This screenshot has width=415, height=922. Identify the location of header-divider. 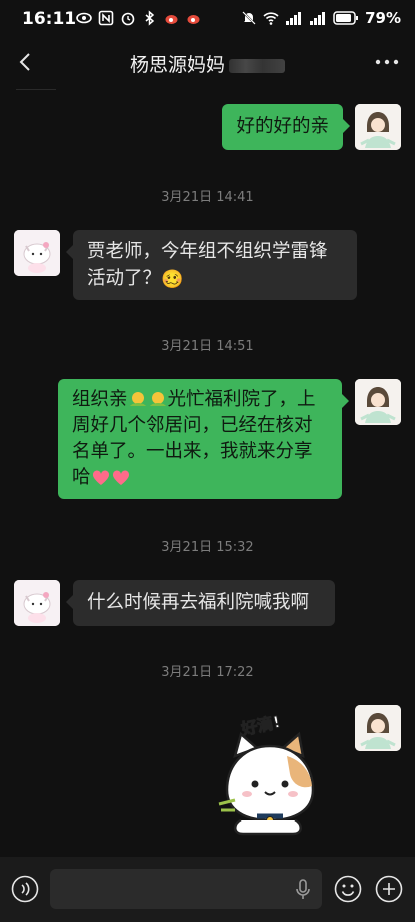
(36, 89).